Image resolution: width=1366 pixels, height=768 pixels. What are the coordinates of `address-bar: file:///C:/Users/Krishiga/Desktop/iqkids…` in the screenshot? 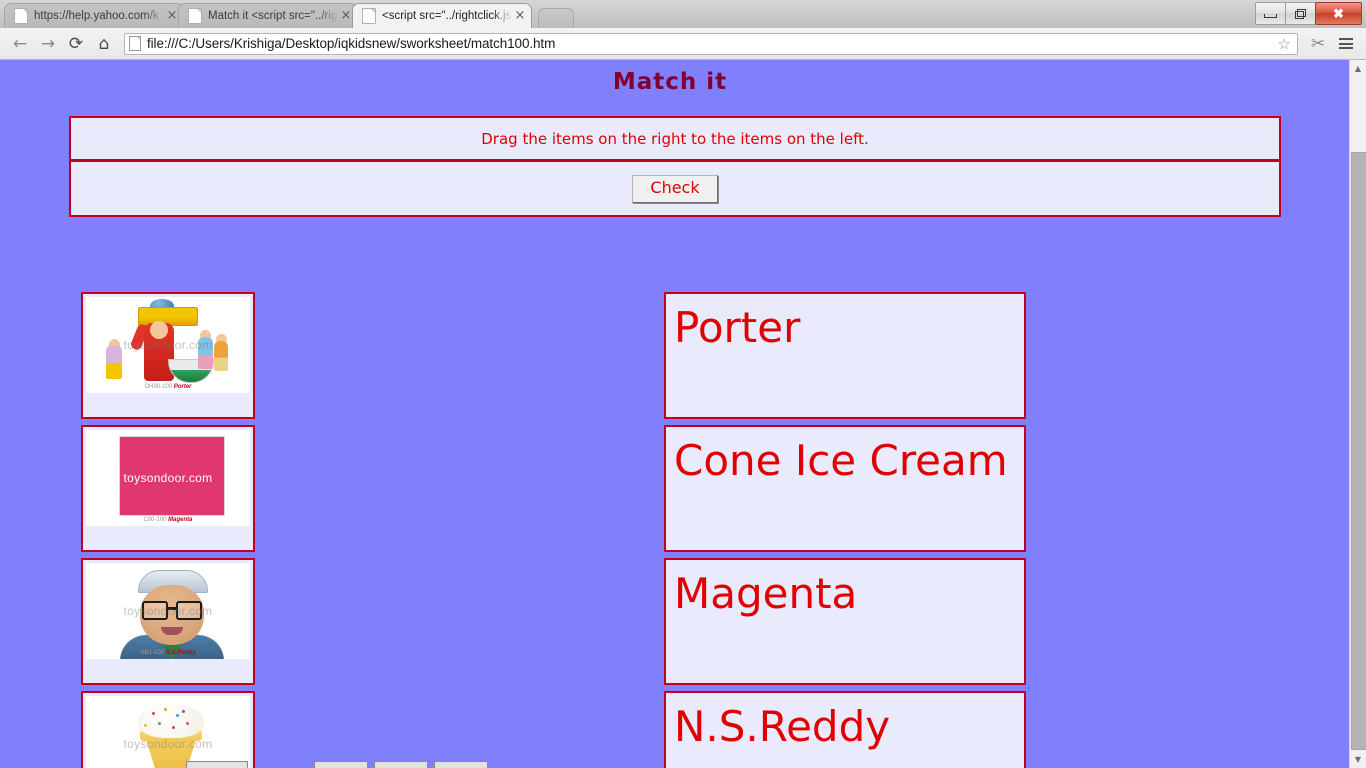 It's located at (711, 43).